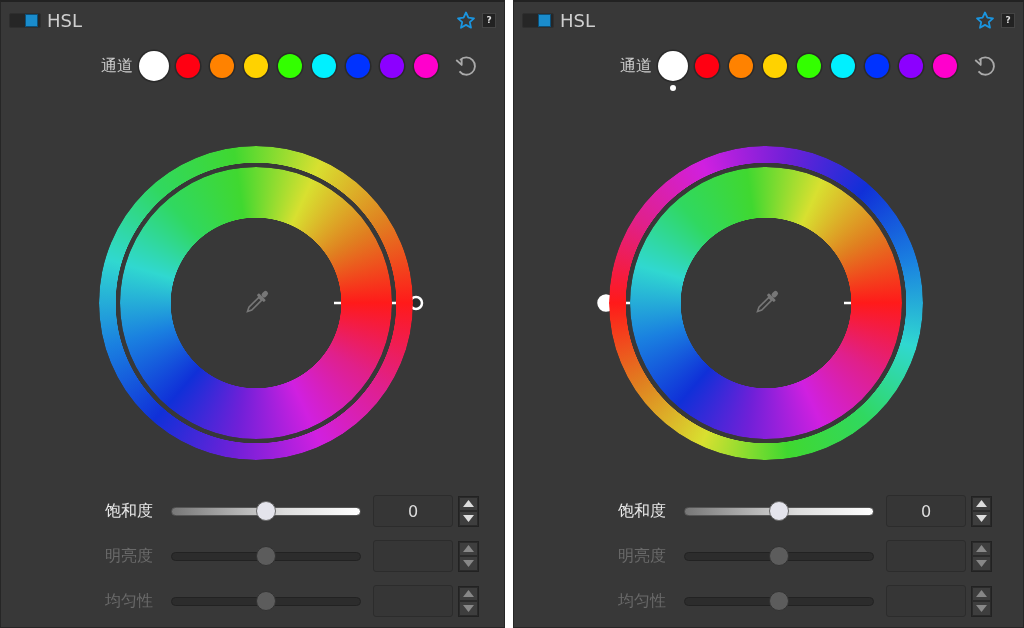 This screenshot has width=1024, height=628. Describe the element at coordinates (673, 88) in the screenshot. I see `modified-indicator` at that location.